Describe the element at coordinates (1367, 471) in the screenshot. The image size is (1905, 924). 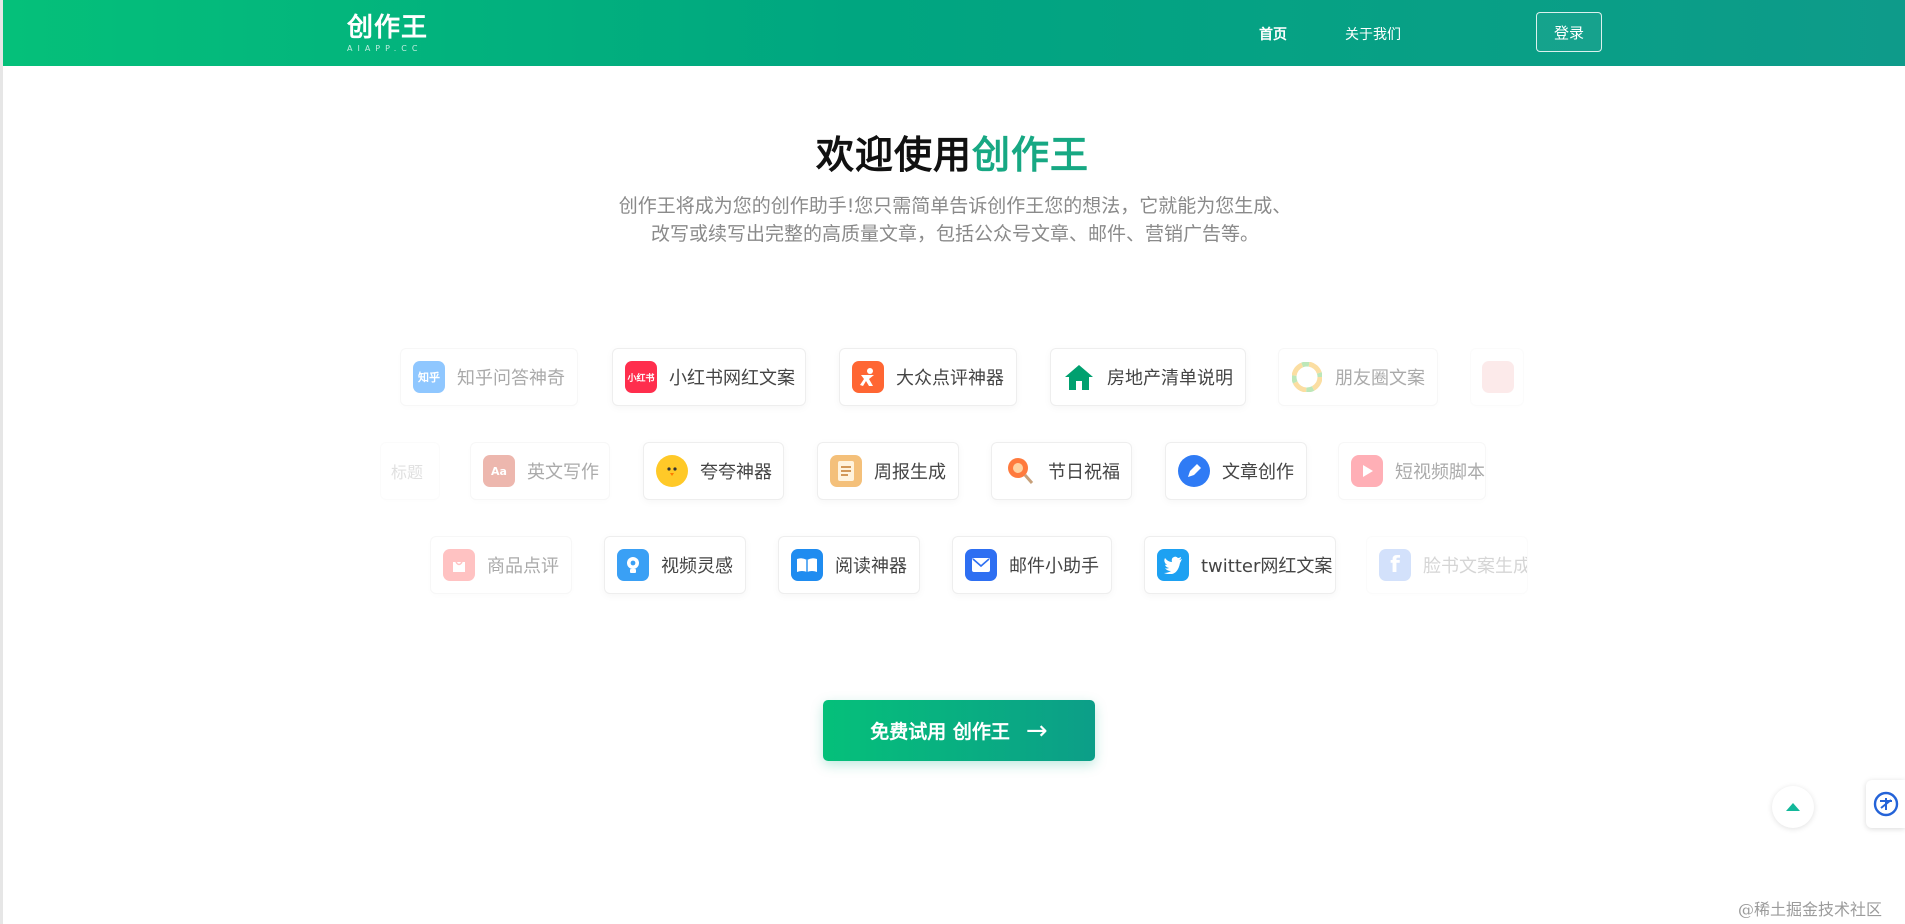
I see `play-icon` at that location.